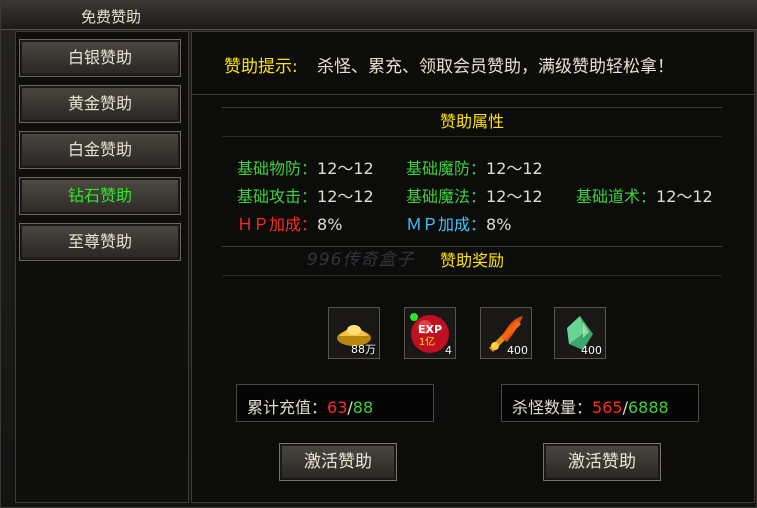  I want to click on reward-fire-sword: 400, so click(506, 333).